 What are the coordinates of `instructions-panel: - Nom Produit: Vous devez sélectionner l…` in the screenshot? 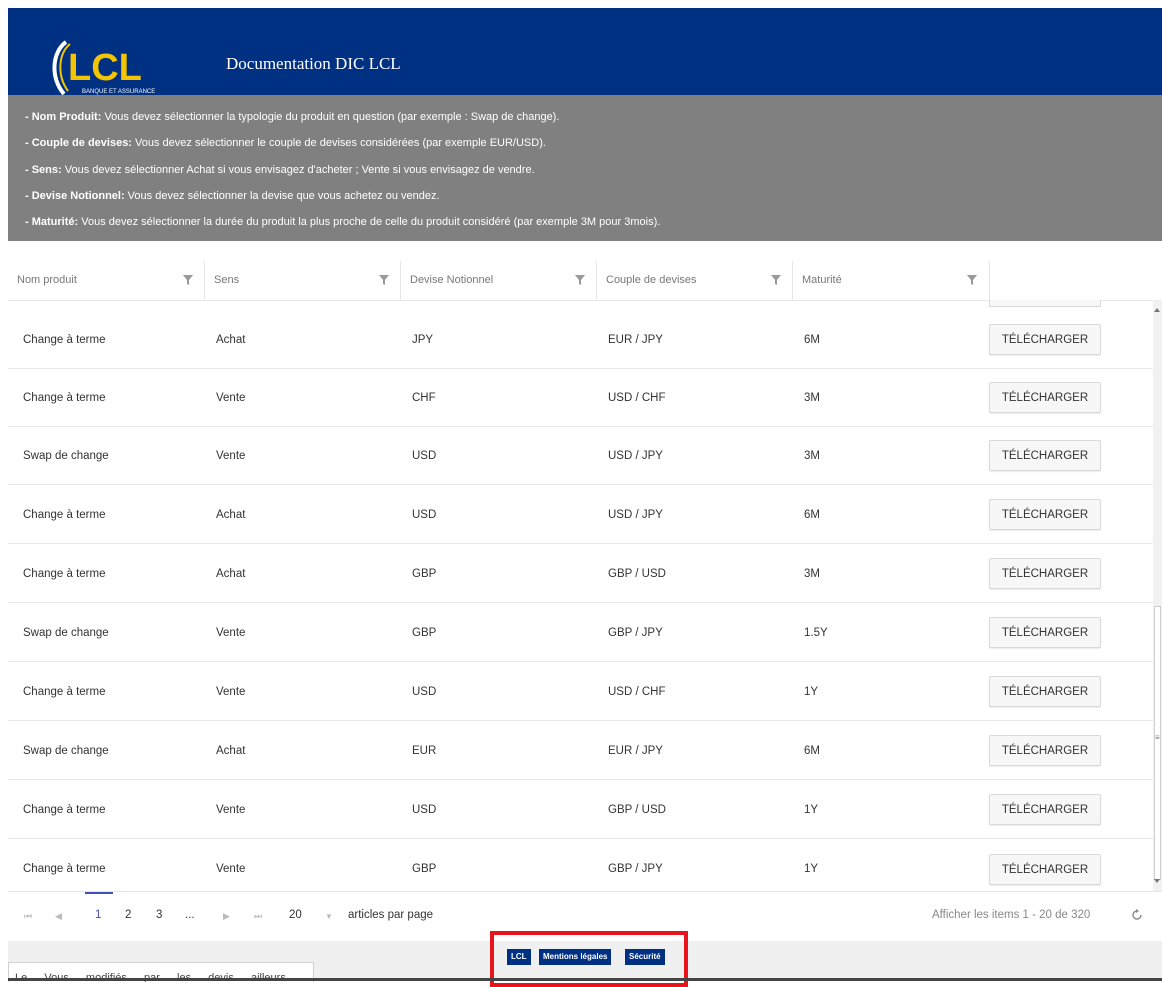 It's located at (585, 168).